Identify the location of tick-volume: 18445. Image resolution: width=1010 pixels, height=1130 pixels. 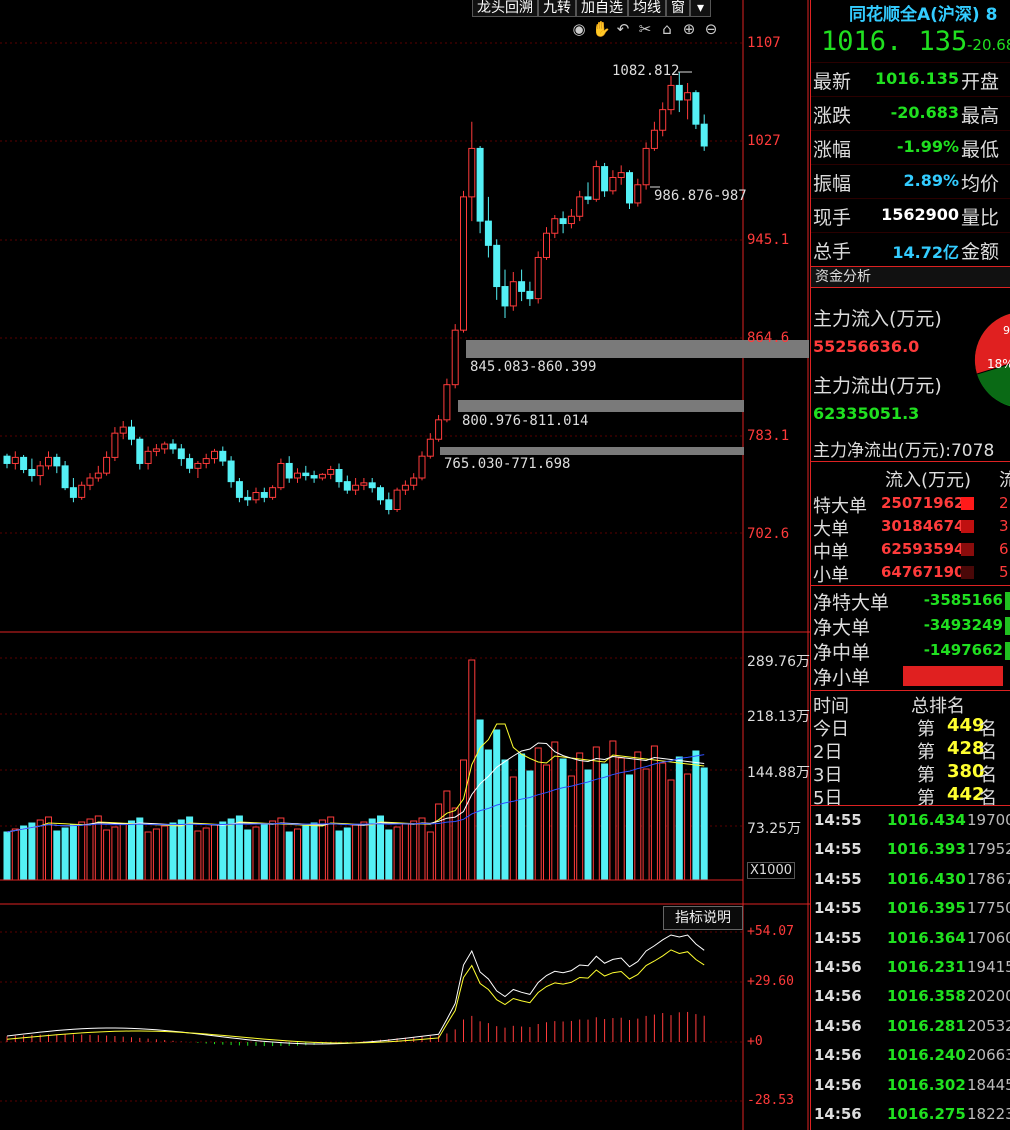
(988, 1084).